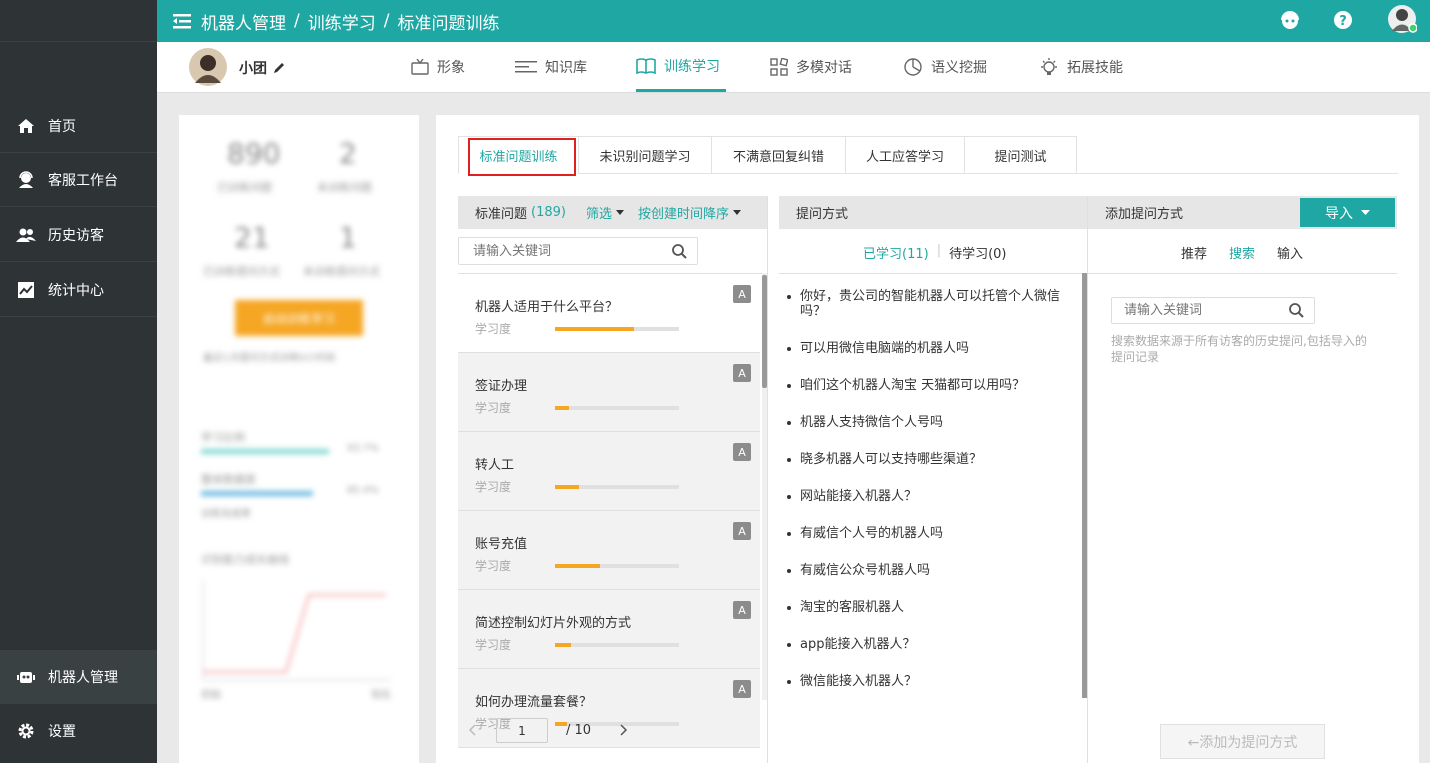 This screenshot has height=763, width=1430. I want to click on tab-training: 训练学习, so click(681, 67).